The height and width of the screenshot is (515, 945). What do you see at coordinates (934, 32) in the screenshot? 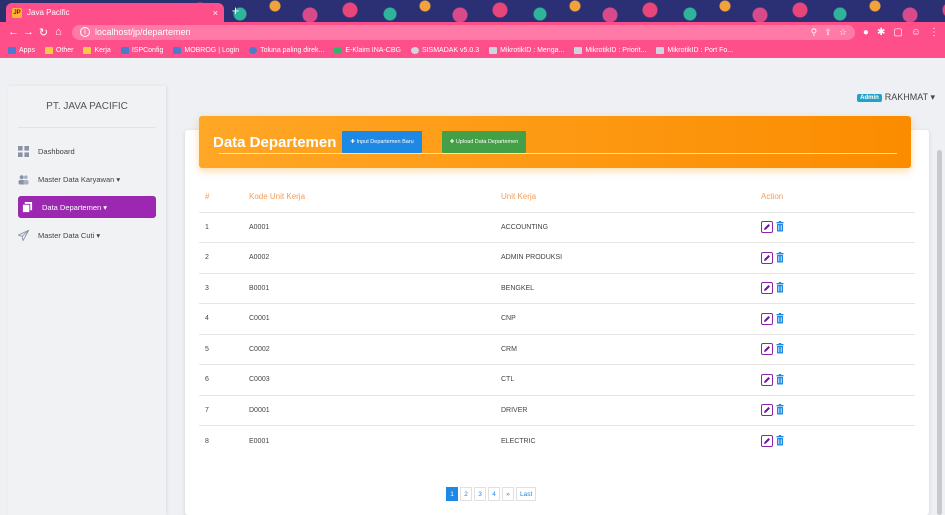
I see `browser-menu-icon: ⋮` at bounding box center [934, 32].